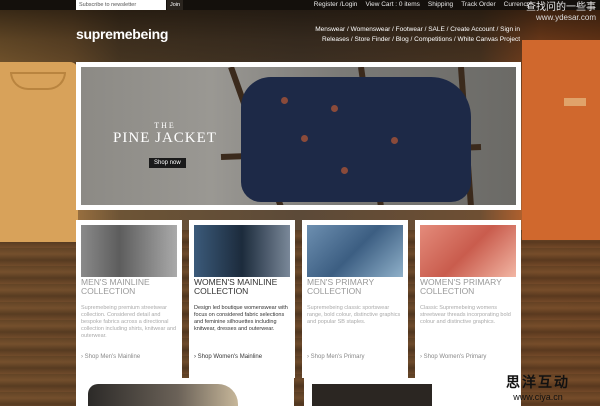 Image resolution: width=600 pixels, height=406 pixels. What do you see at coordinates (409, 29) in the screenshot?
I see `nav-footwear: Footwear` at bounding box center [409, 29].